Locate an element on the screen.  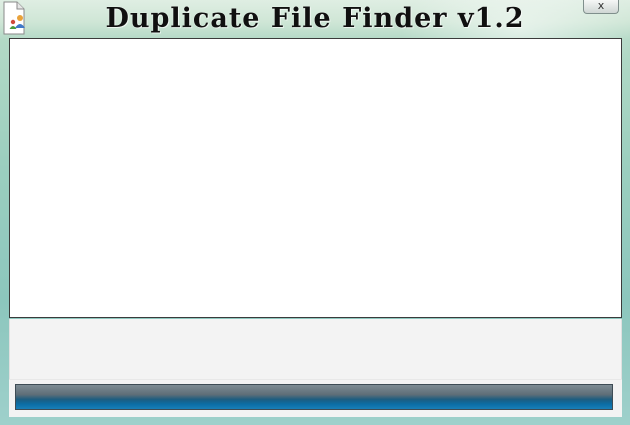
close-button: x is located at coordinates (601, 7).